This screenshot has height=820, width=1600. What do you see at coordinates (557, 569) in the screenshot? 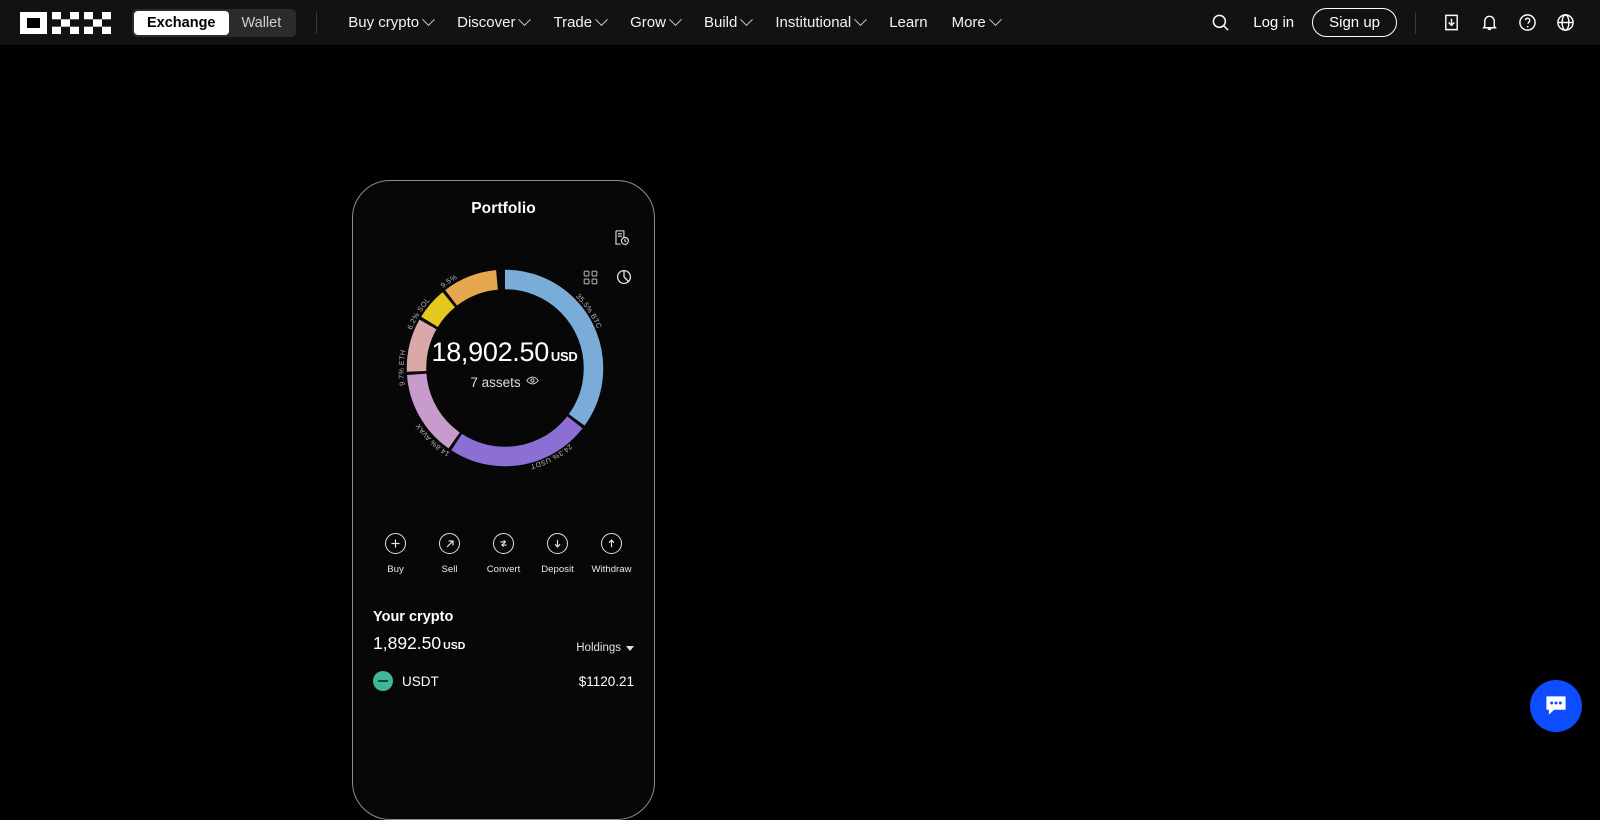
I see `action-label: Deposit` at bounding box center [557, 569].